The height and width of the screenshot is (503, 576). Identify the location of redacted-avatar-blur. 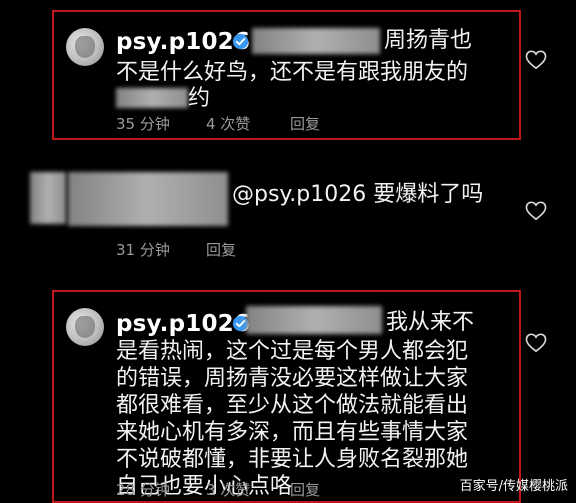
(48, 198).